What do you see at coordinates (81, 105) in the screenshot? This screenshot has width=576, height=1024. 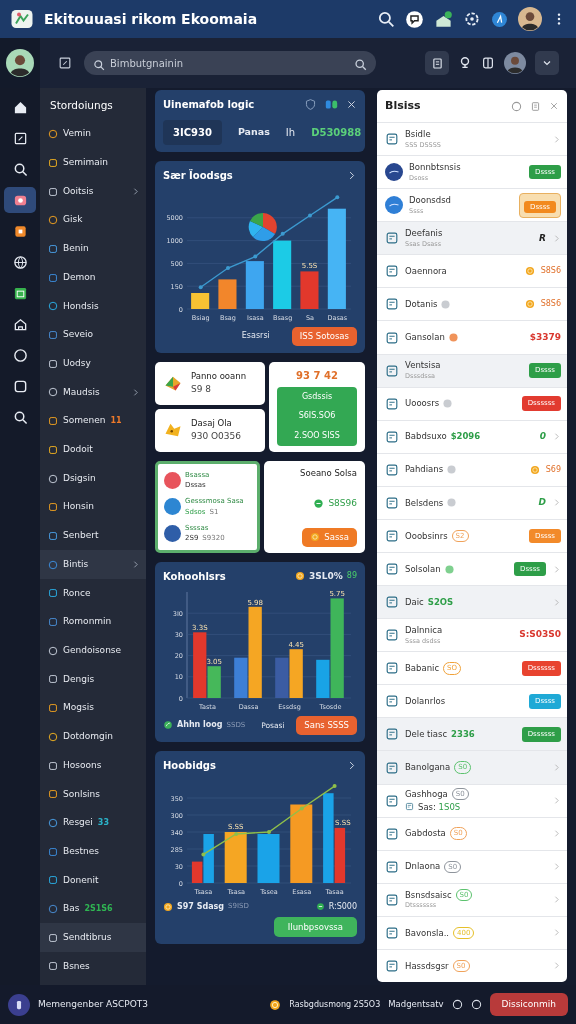 I see `sidebar-title: Stordoiungs` at bounding box center [81, 105].